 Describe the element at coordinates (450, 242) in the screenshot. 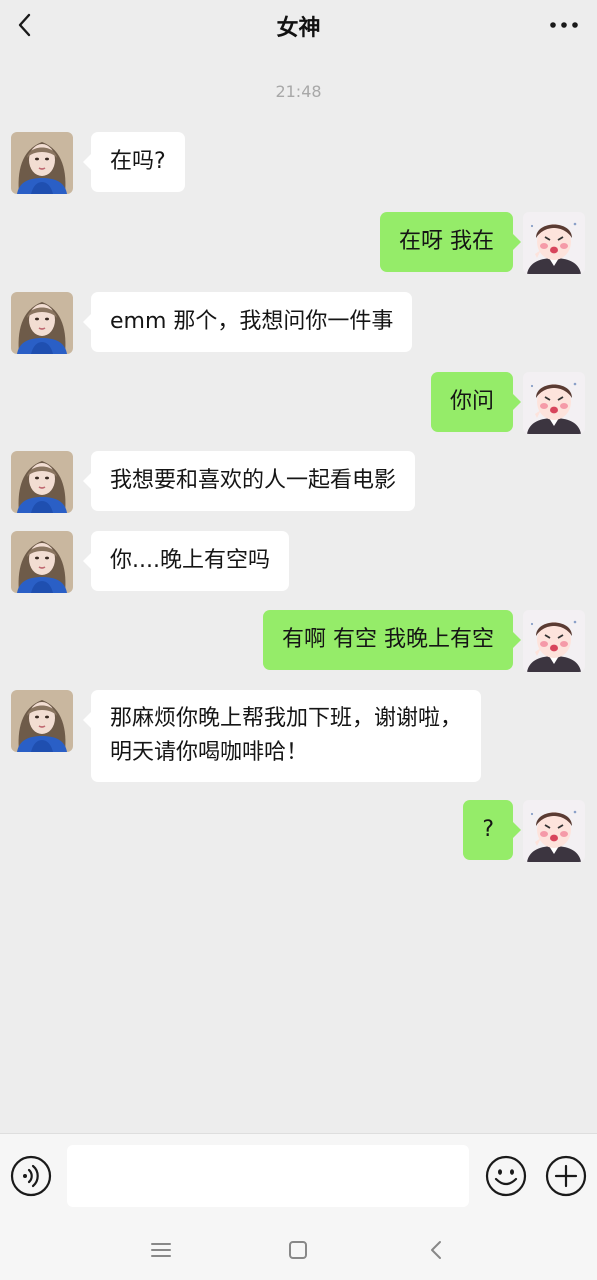

I see `outgoing-message: 在呀 我在` at that location.